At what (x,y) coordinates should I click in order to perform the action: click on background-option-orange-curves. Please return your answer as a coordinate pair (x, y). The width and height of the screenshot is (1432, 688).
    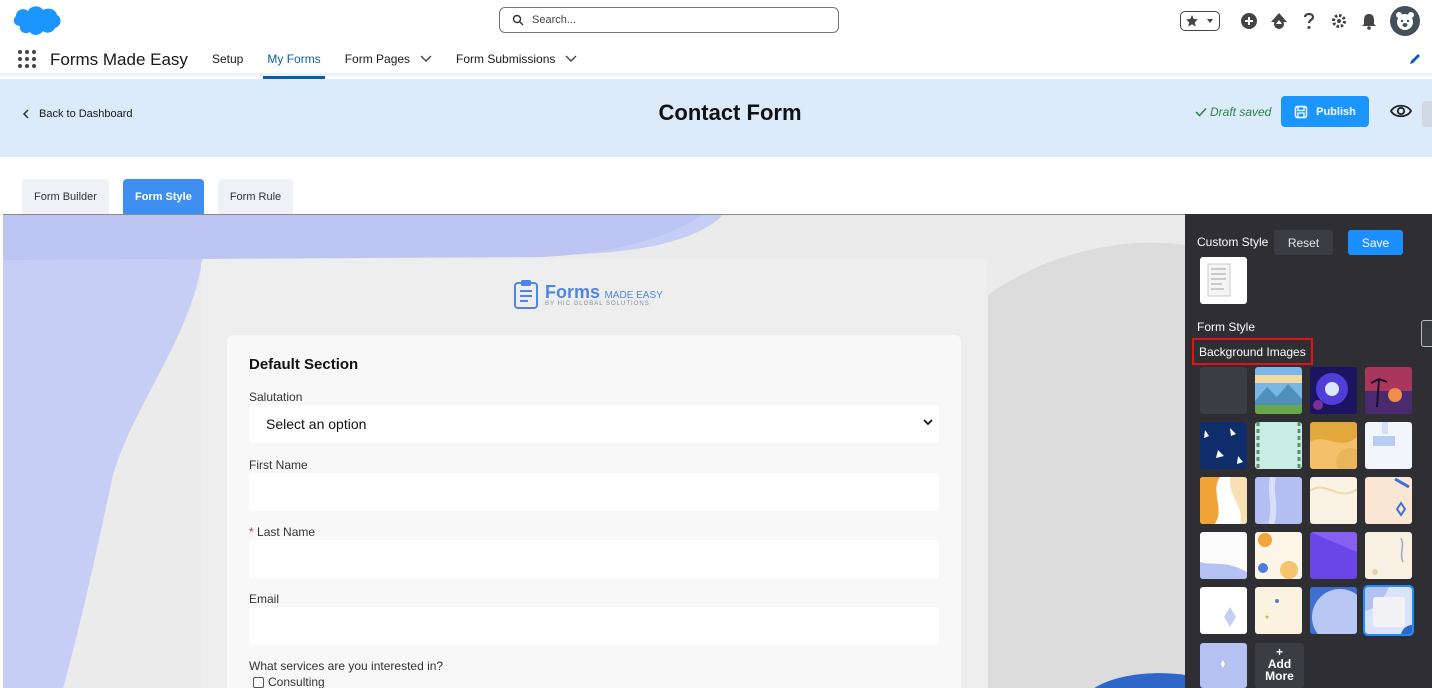
    Looking at the image, I should click on (1223, 500).